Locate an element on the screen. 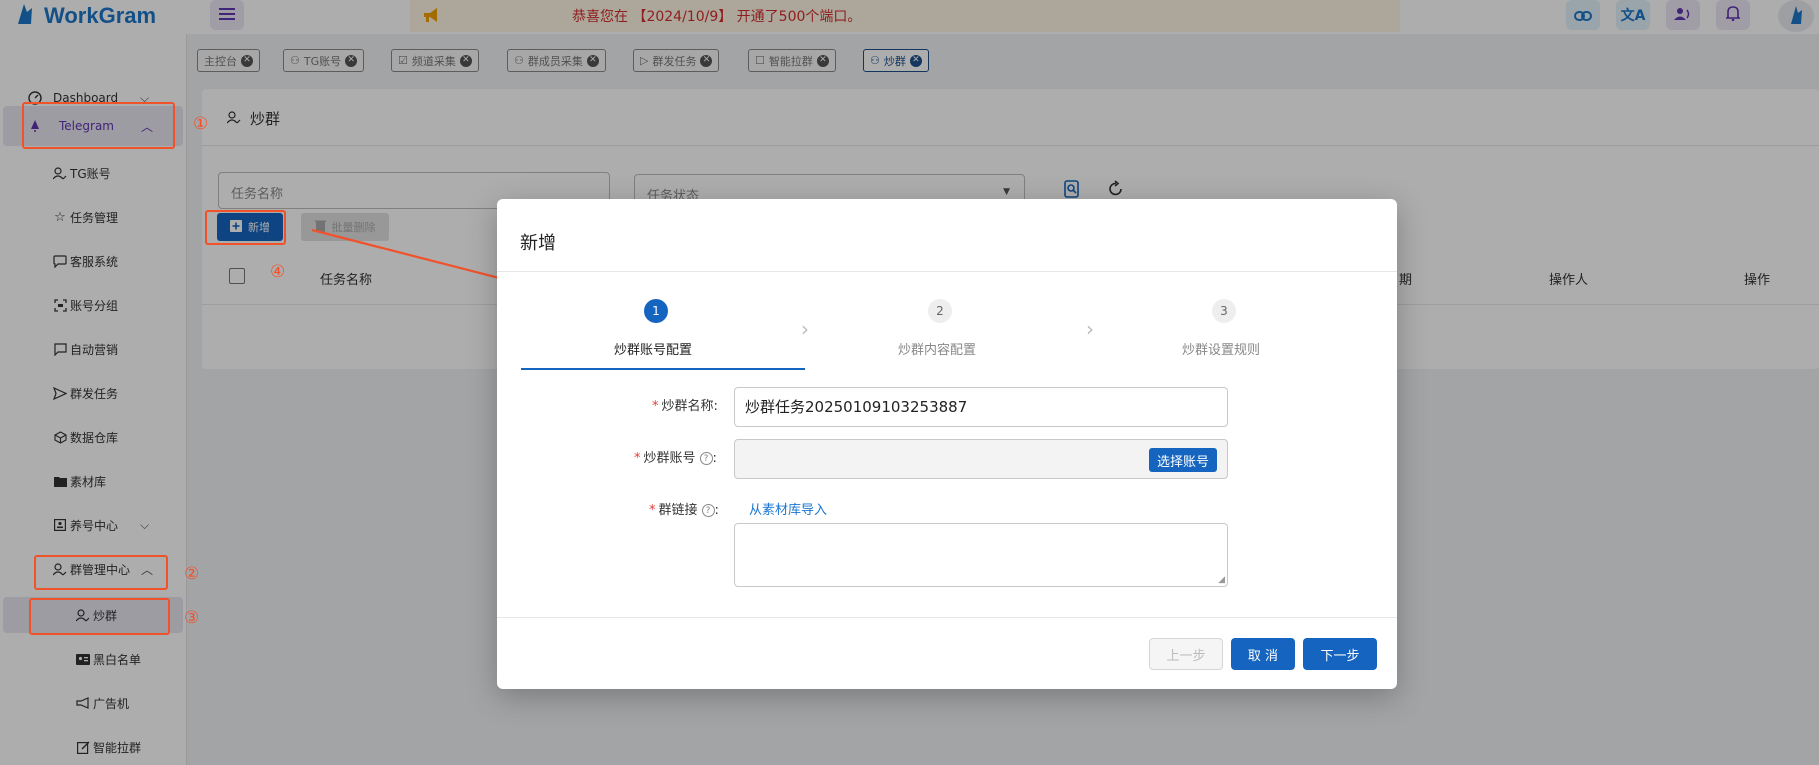  next-step-button: 下一步 is located at coordinates (1340, 654).